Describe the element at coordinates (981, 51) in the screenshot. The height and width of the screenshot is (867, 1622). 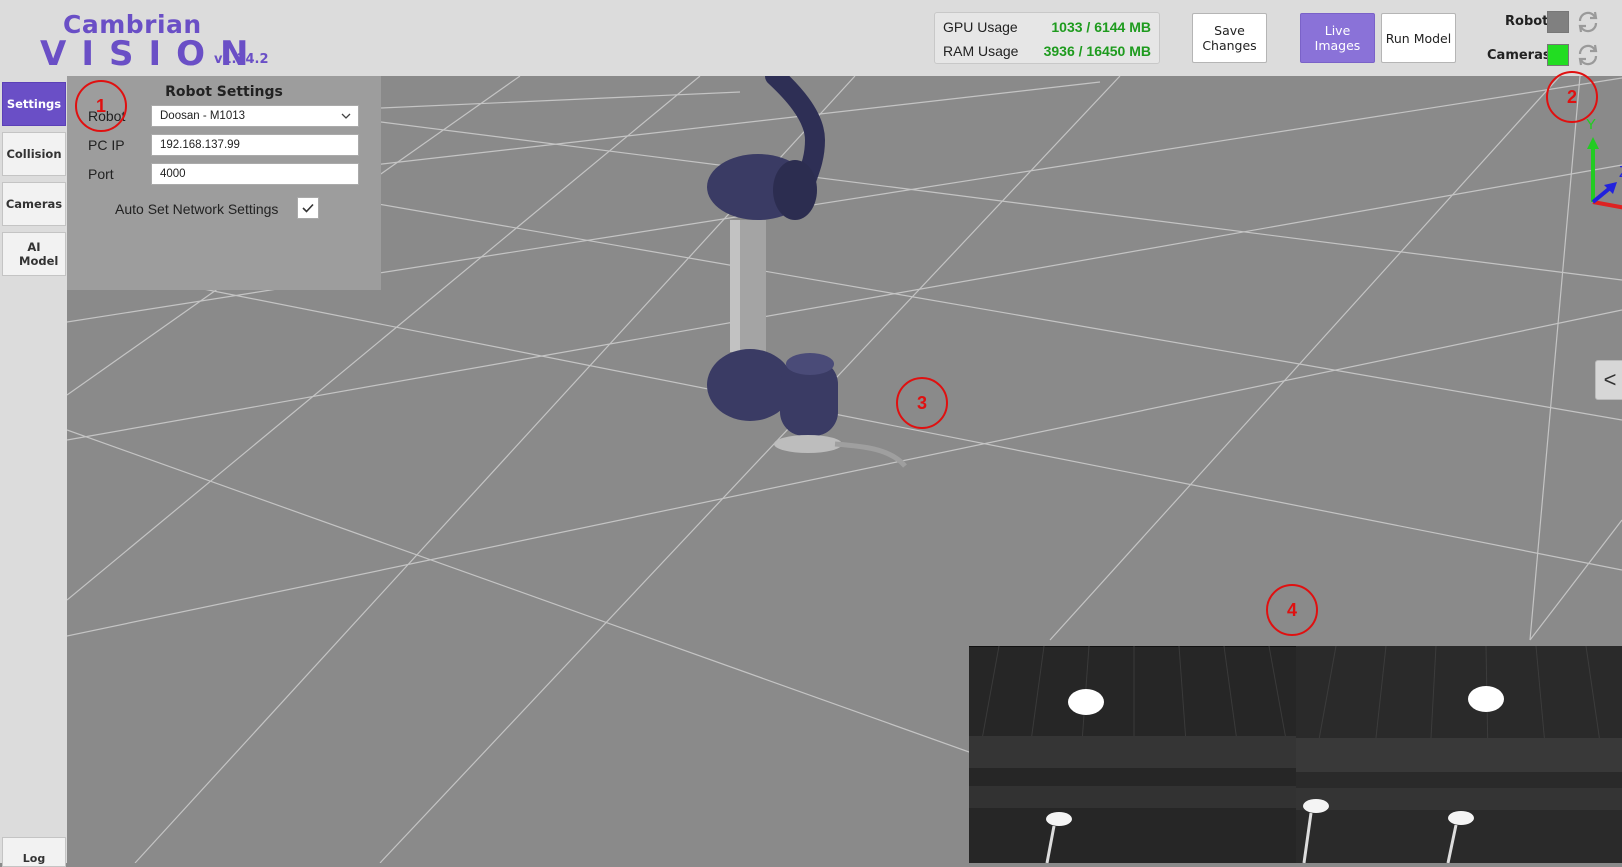
I see `ram-usage-label: RAM Usage` at that location.